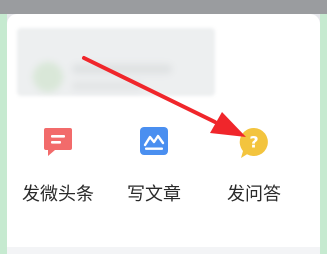  I want to click on question-mark-glyph: ?, so click(253, 142).